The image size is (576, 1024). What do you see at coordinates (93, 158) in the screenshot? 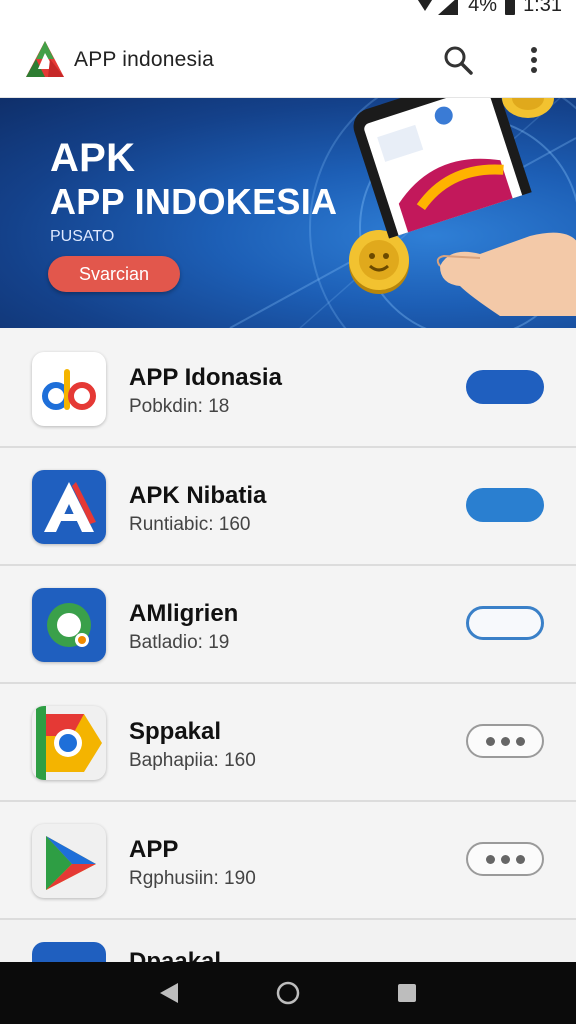
I see `banner-title-line1: APK` at bounding box center [93, 158].